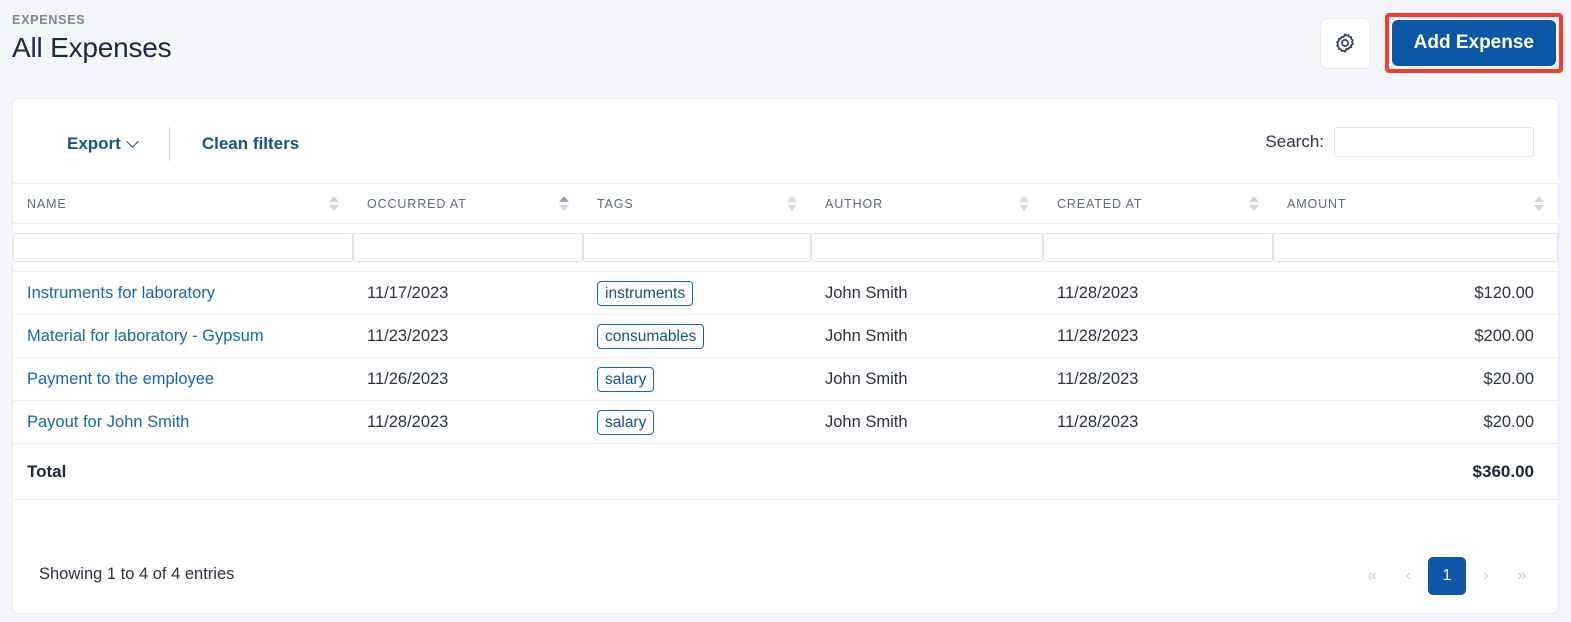 This screenshot has height=622, width=1571. I want to click on tag-badge: instruments, so click(645, 293).